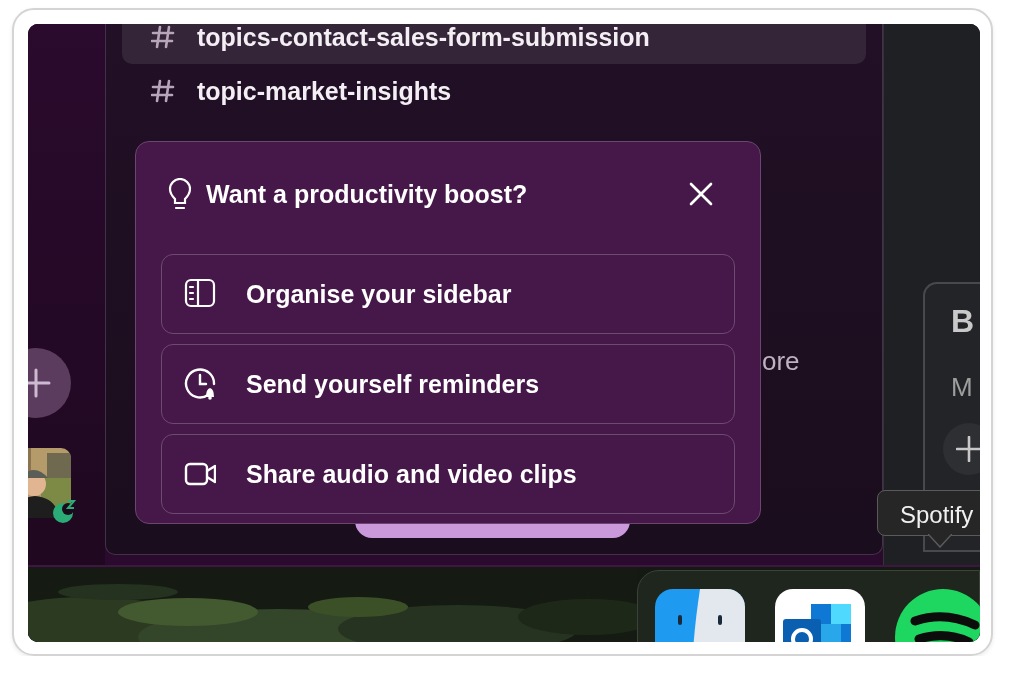 The height and width of the screenshot is (674, 1009). What do you see at coordinates (494, 44) in the screenshot?
I see `channel-item: topics-contact-sales-form-submission` at bounding box center [494, 44].